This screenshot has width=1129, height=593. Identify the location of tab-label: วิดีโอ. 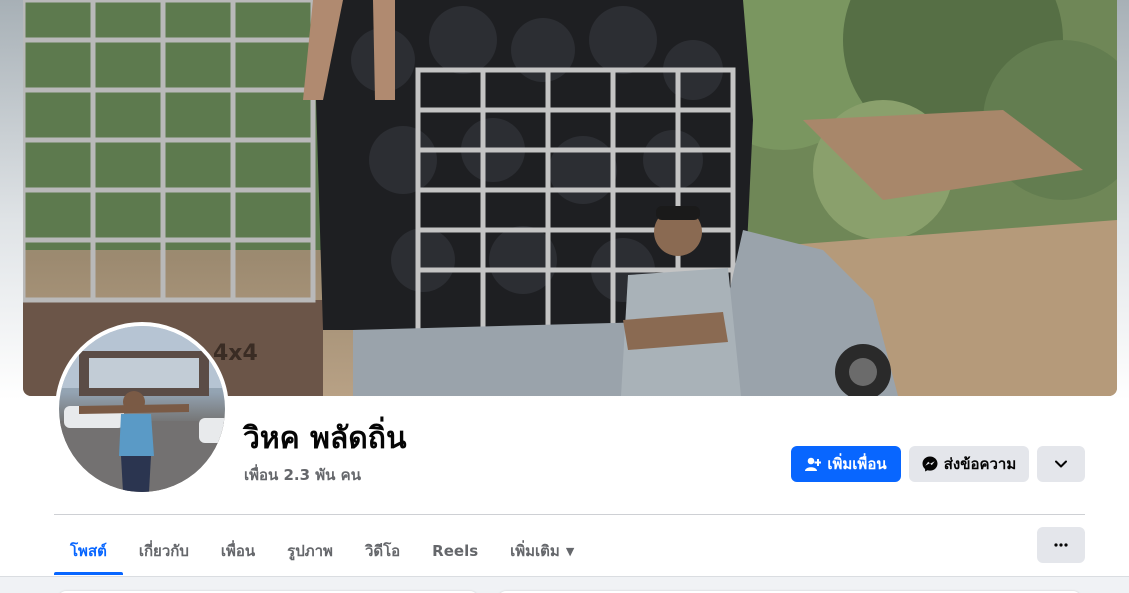
(382, 551).